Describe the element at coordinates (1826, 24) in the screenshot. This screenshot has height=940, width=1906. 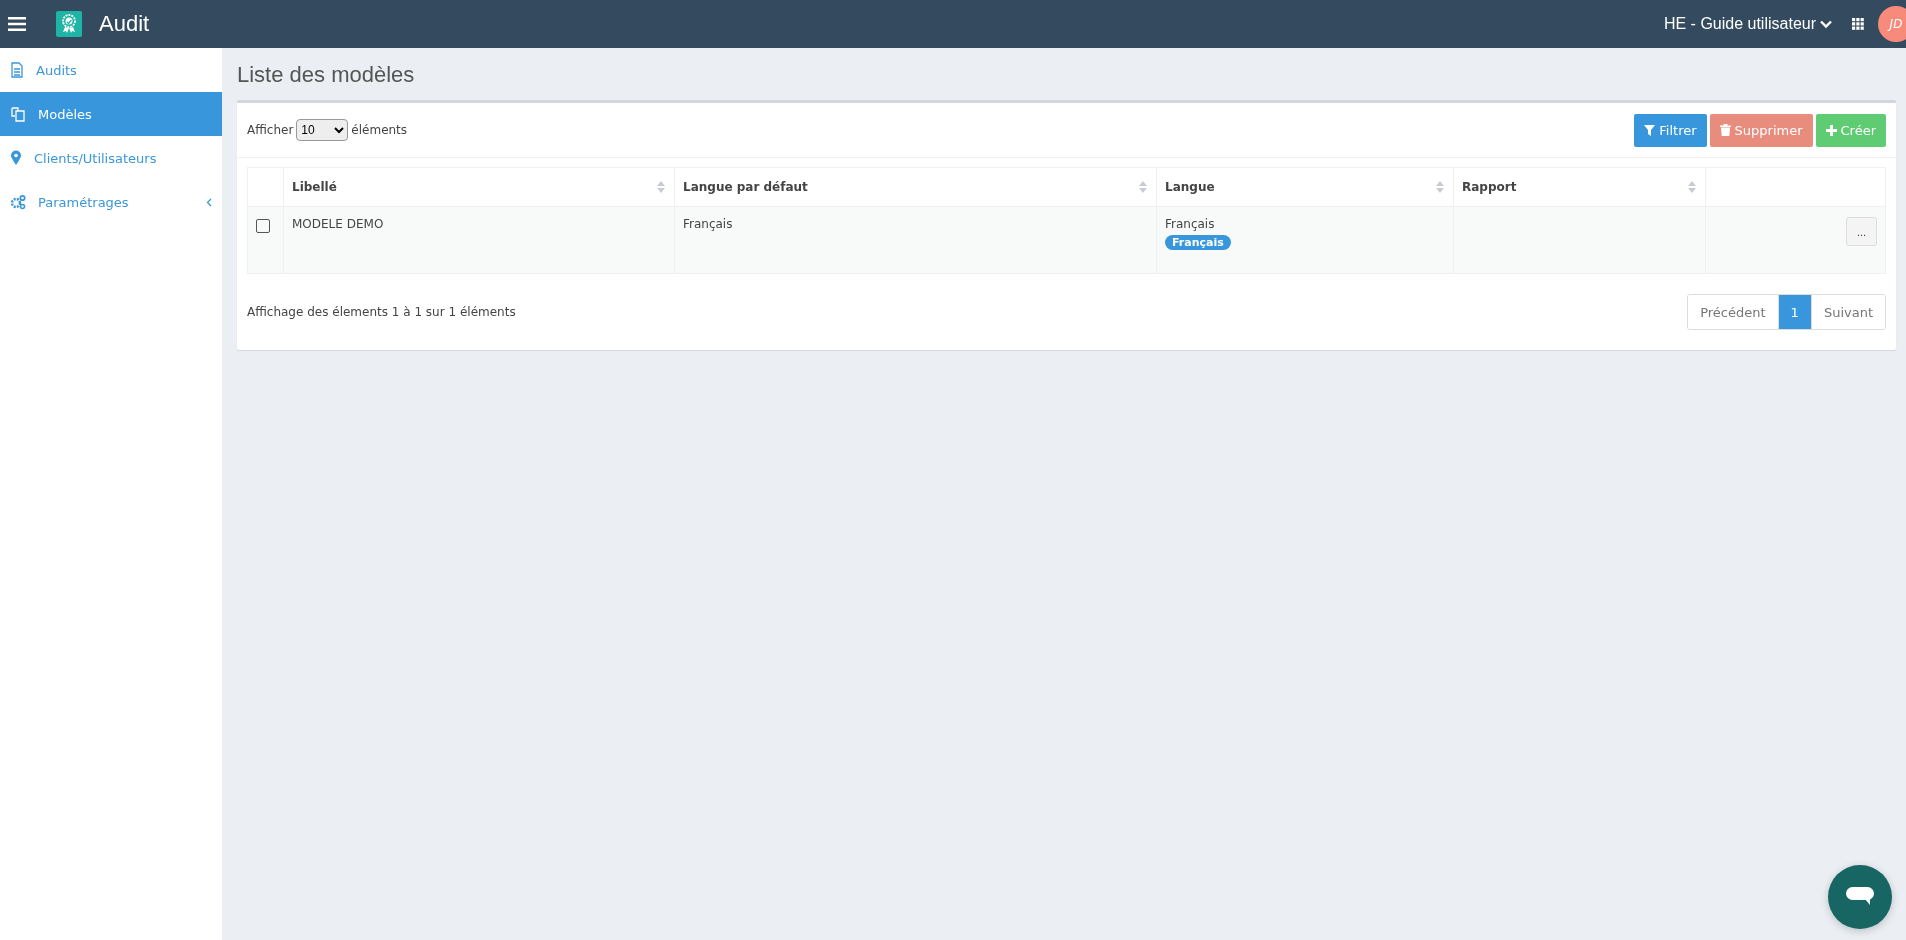
I see `chevron-down-icon` at that location.